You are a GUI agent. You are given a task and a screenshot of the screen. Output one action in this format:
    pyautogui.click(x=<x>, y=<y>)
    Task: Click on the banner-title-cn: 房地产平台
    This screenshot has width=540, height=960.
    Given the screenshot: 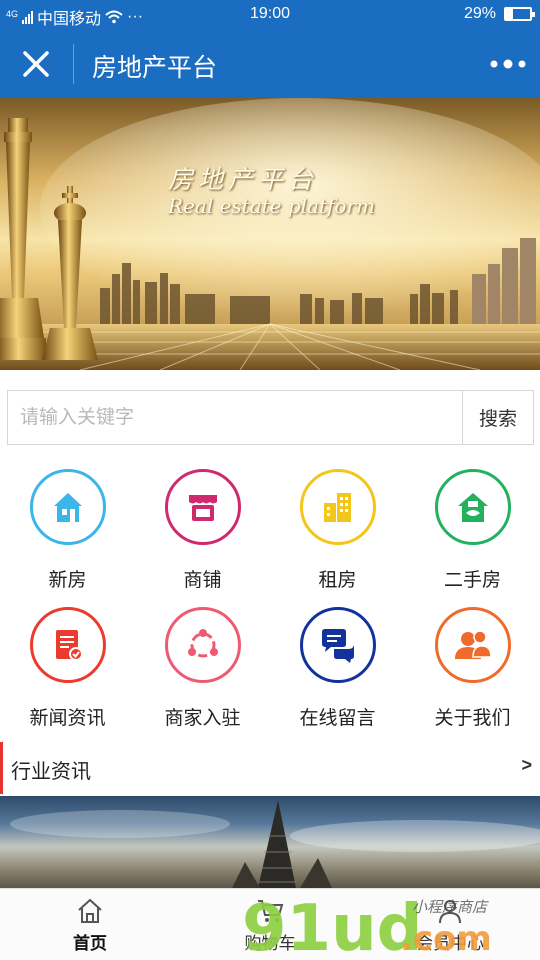 What is the action you would take?
    pyautogui.click(x=243, y=179)
    